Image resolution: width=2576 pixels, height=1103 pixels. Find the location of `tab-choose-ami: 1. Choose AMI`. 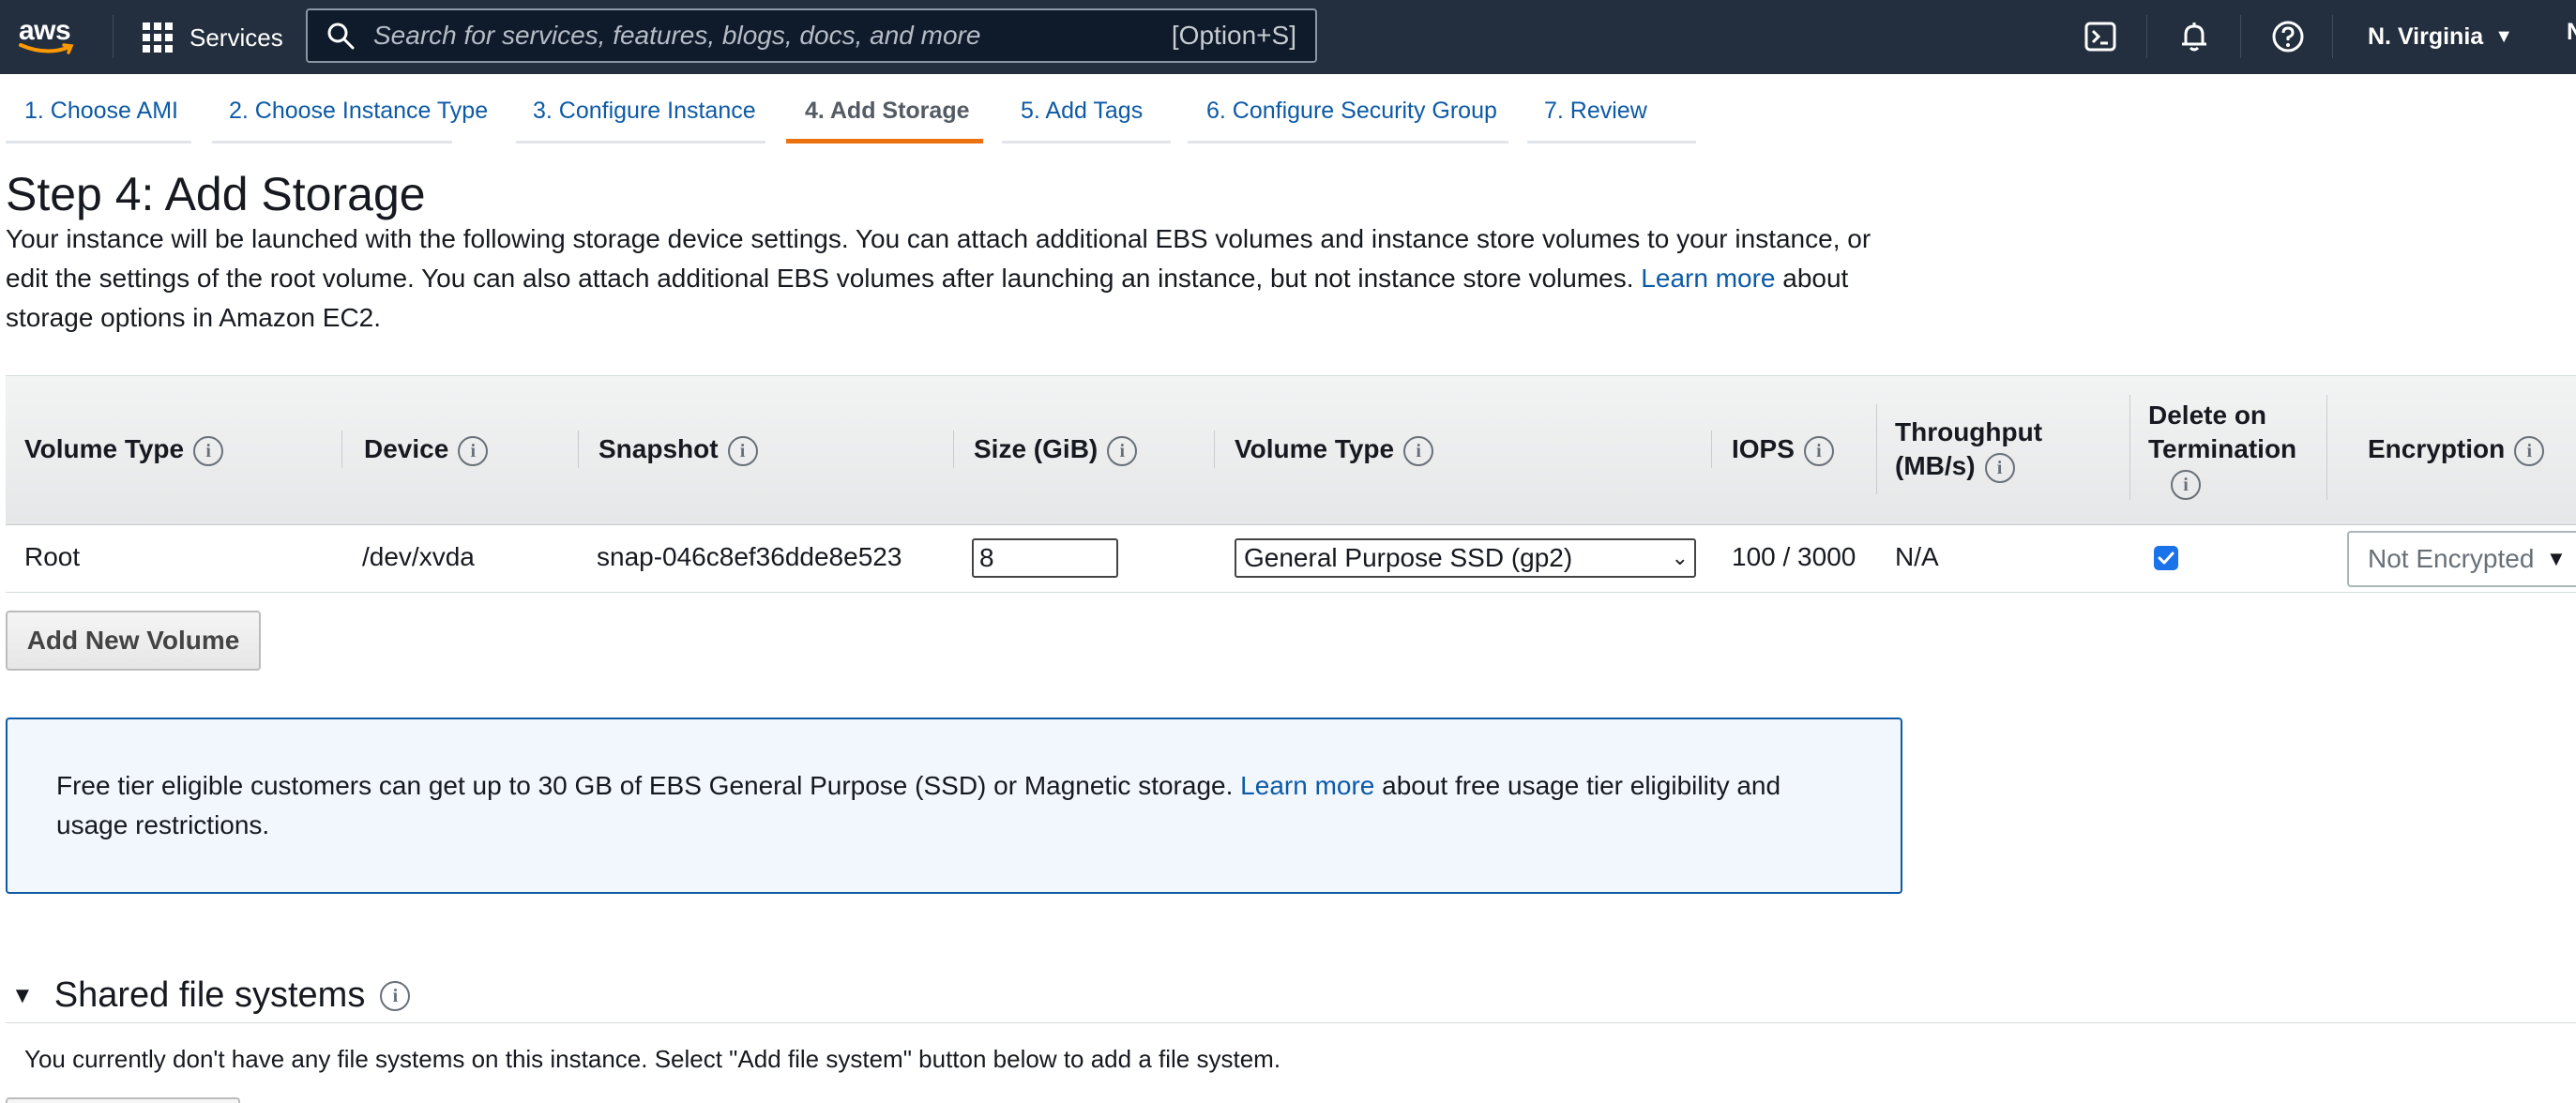

tab-choose-ami: 1. Choose AMI is located at coordinates (99, 109).